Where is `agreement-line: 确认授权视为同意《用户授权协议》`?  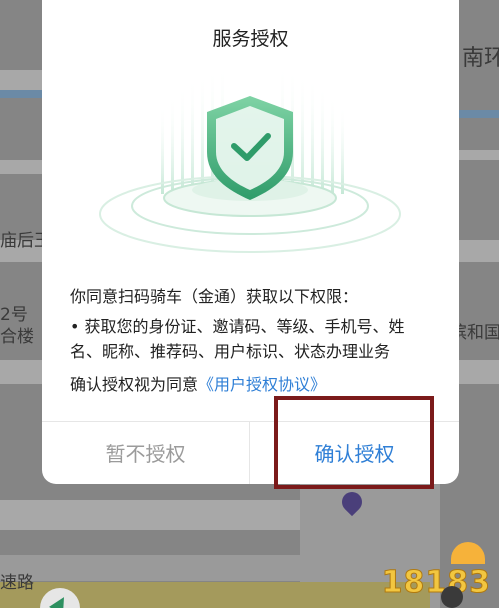
agreement-line: 确认授权视为同意《用户授权协议》 is located at coordinates (198, 385).